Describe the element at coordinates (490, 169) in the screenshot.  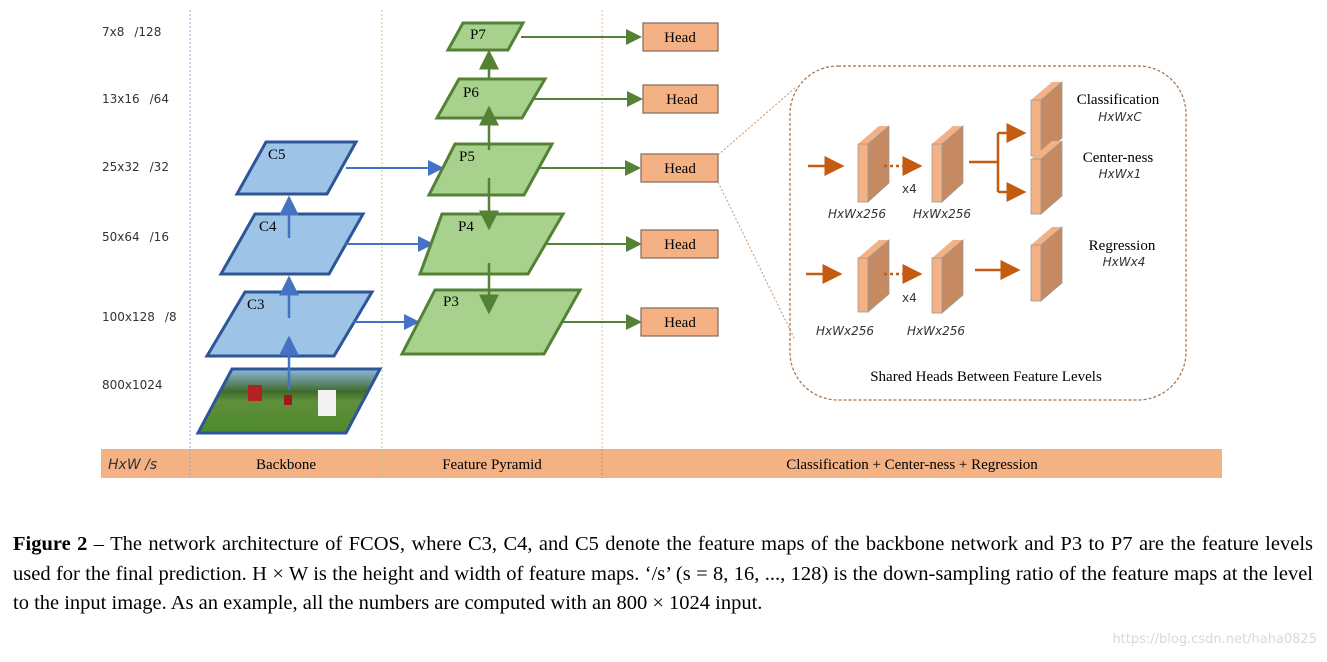
I see `feature-map-p5` at that location.